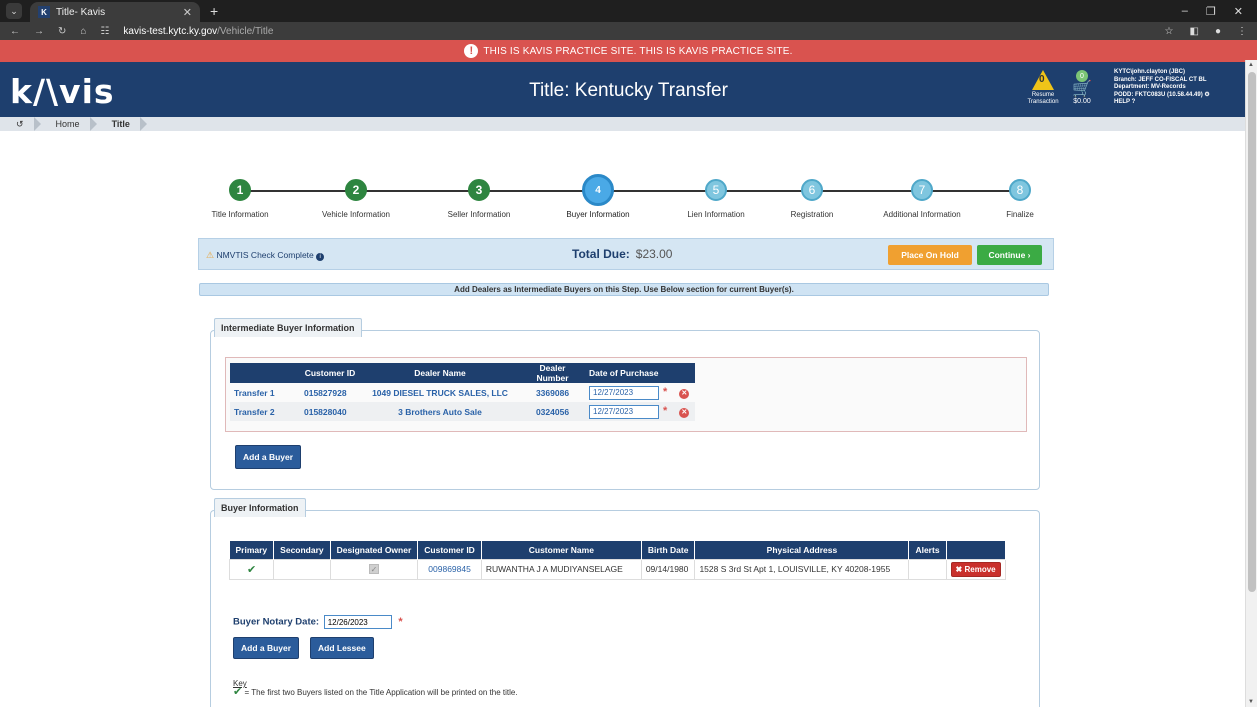  Describe the element at coordinates (260, 507) in the screenshot. I see `buyer-information-legend: Buyer Information` at that location.